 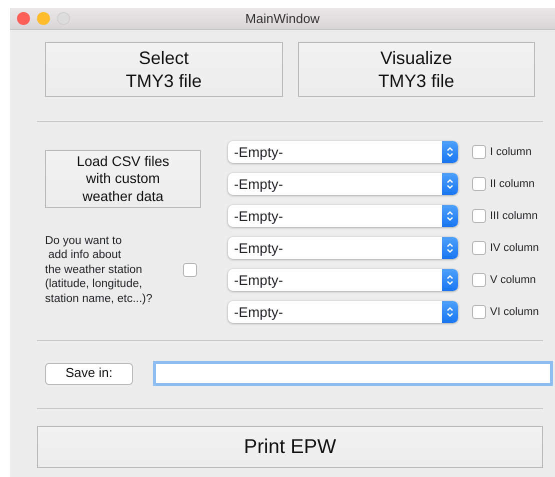 What do you see at coordinates (23, 18) in the screenshot?
I see `close-icon` at bounding box center [23, 18].